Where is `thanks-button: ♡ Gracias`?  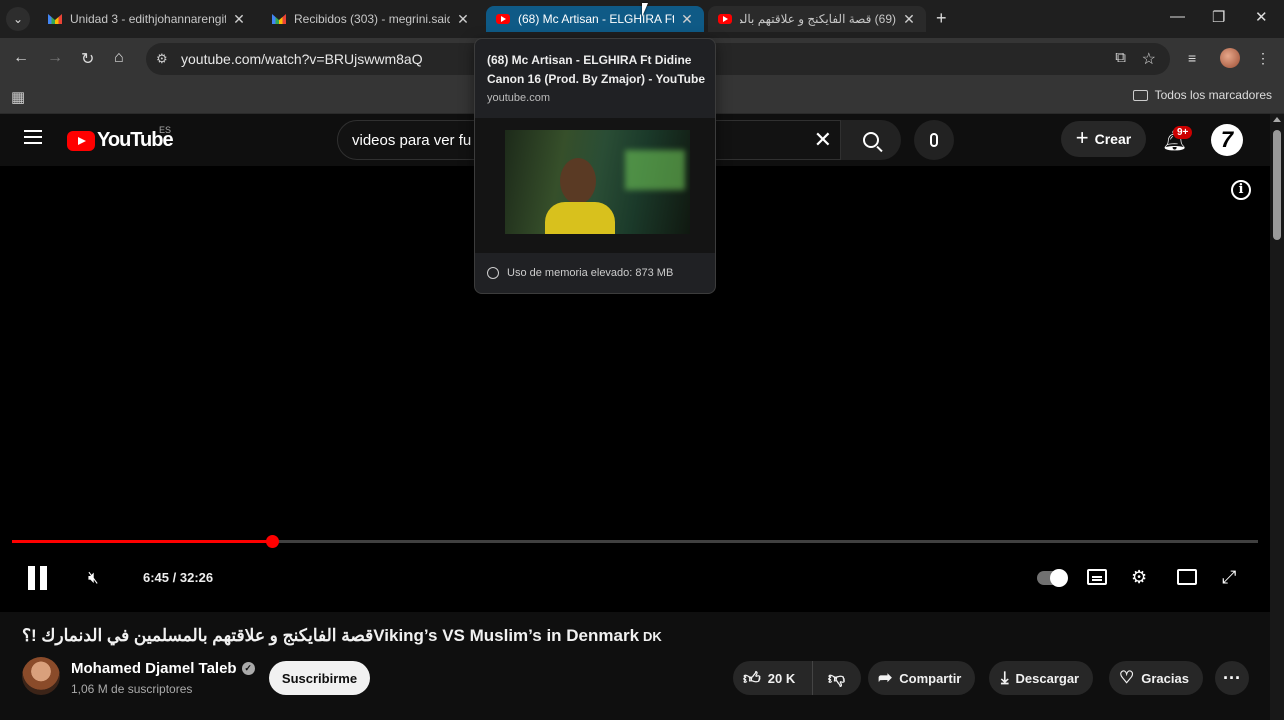 thanks-button: ♡ Gracias is located at coordinates (1156, 678).